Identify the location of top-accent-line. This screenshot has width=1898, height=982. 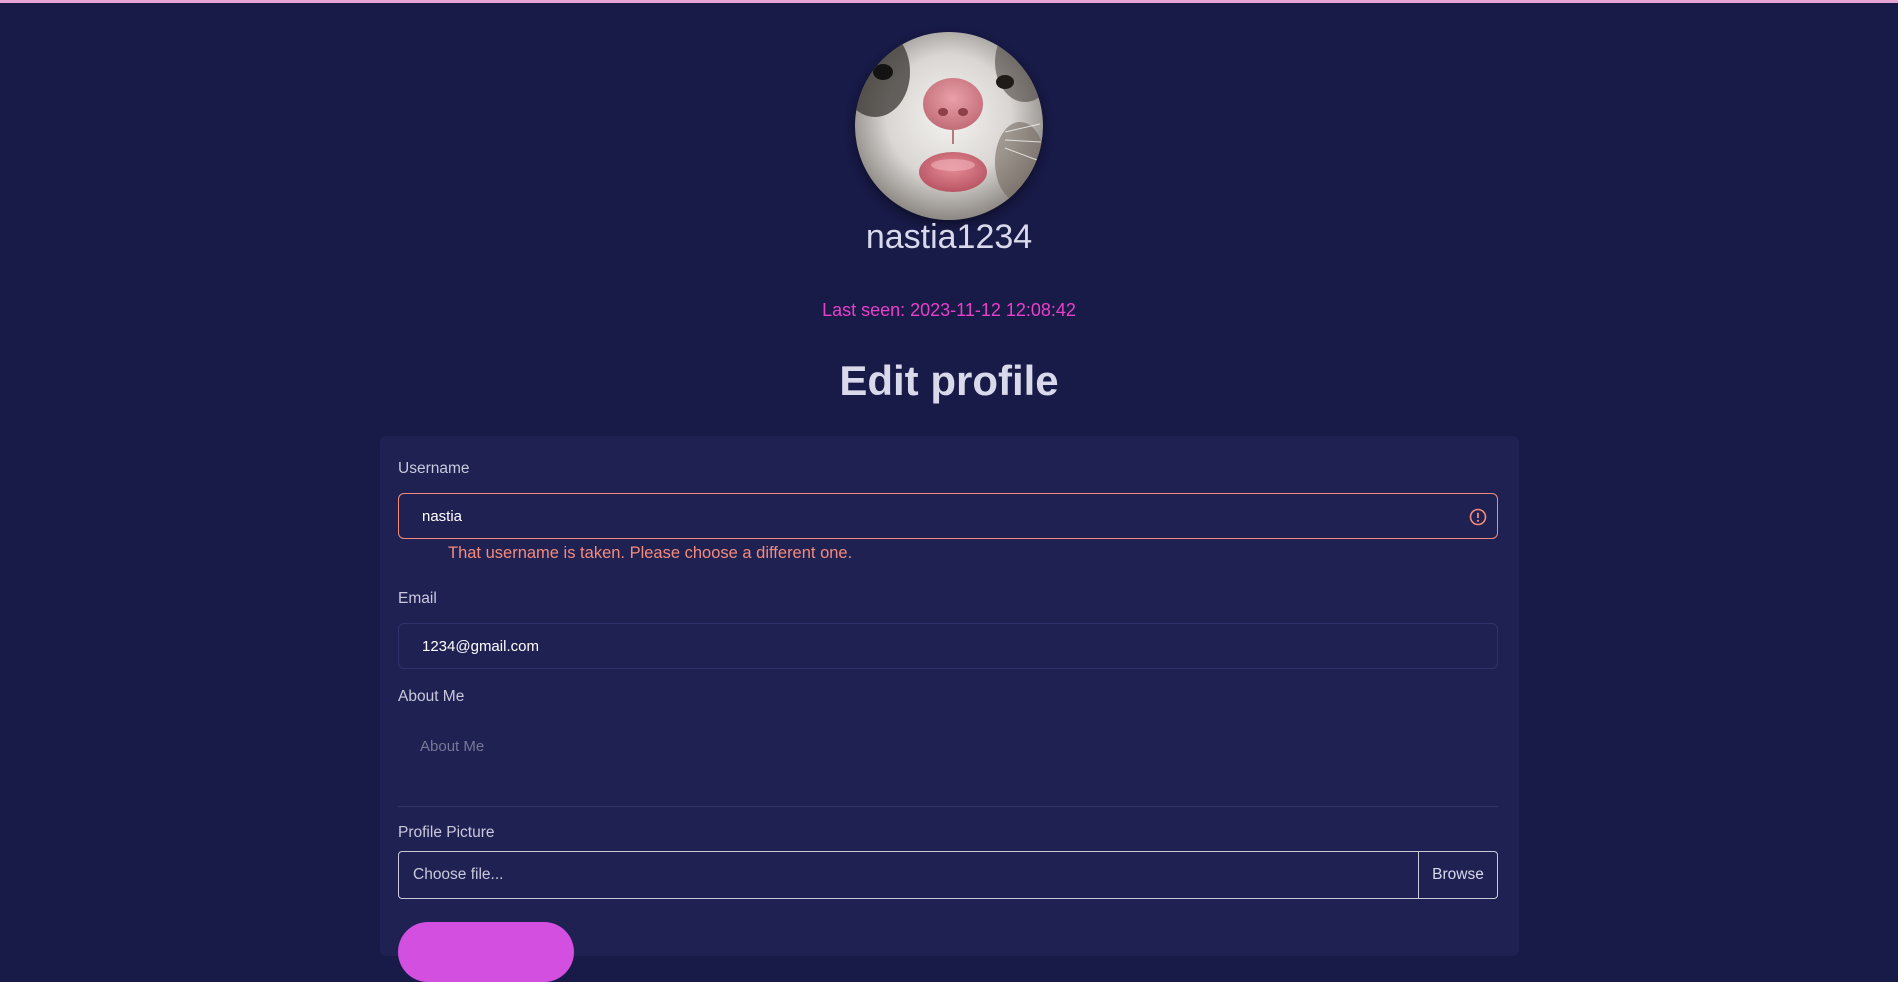
(949, 1).